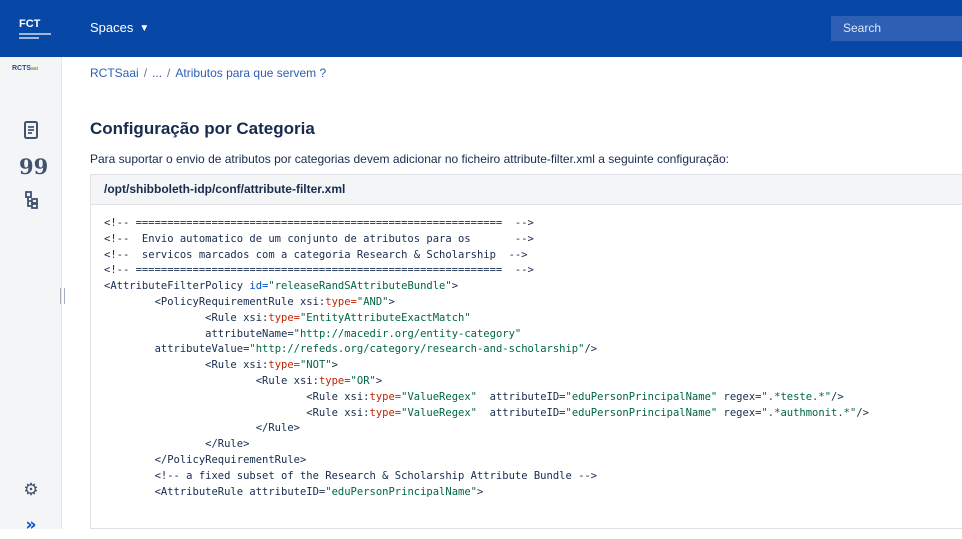 Image resolution: width=962 pixels, height=539 pixels. Describe the element at coordinates (215, 491) in the screenshot. I see `code-token: <AttributeRule attributeID=` at that location.